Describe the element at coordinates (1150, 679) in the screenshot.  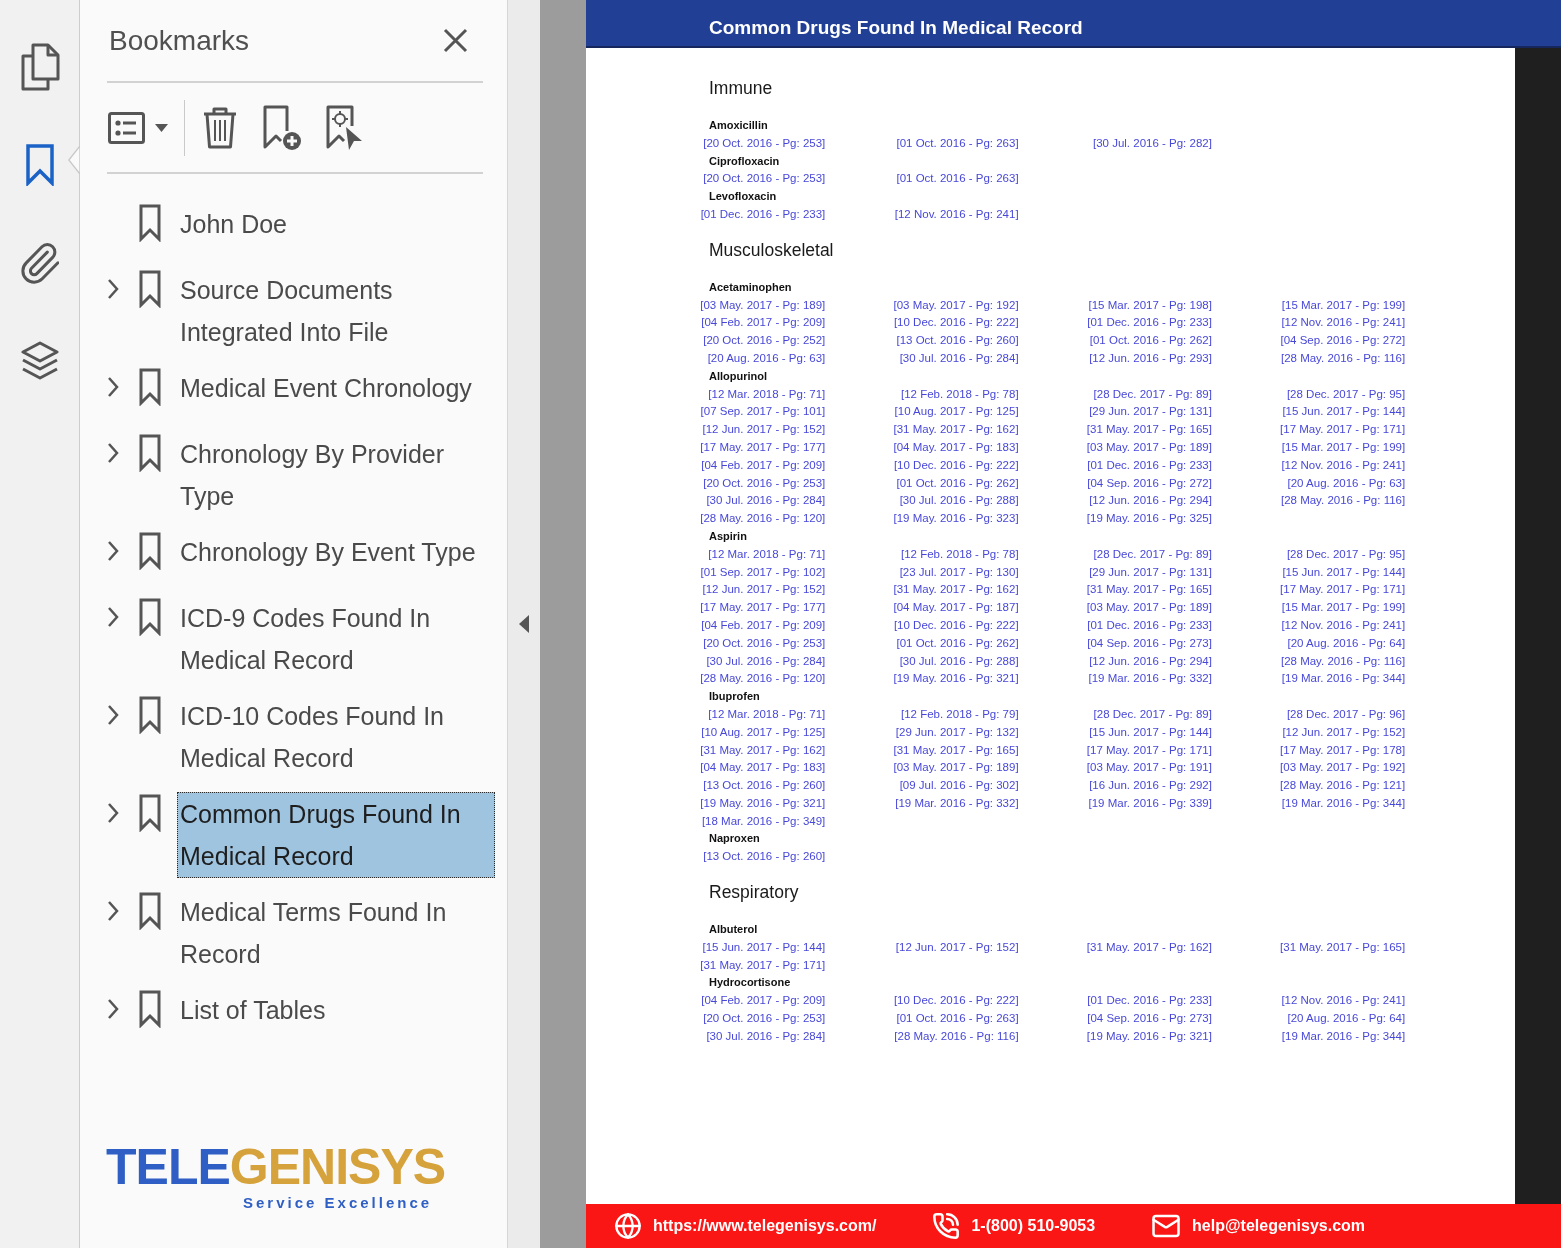
I see `page-reference-link: [19 Mar. 2016 - Pg: 332]` at that location.